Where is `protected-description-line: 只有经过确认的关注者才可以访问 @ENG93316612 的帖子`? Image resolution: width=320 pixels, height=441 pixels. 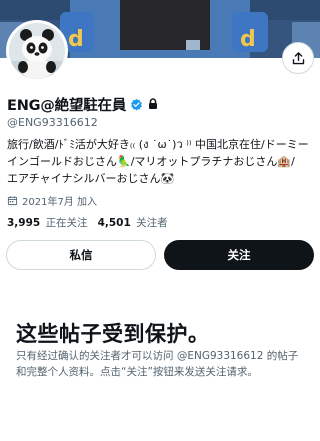 protected-description-line: 只有经过确认的关注者才可以访问 @ENG93316612 的帖子 is located at coordinates (157, 356).